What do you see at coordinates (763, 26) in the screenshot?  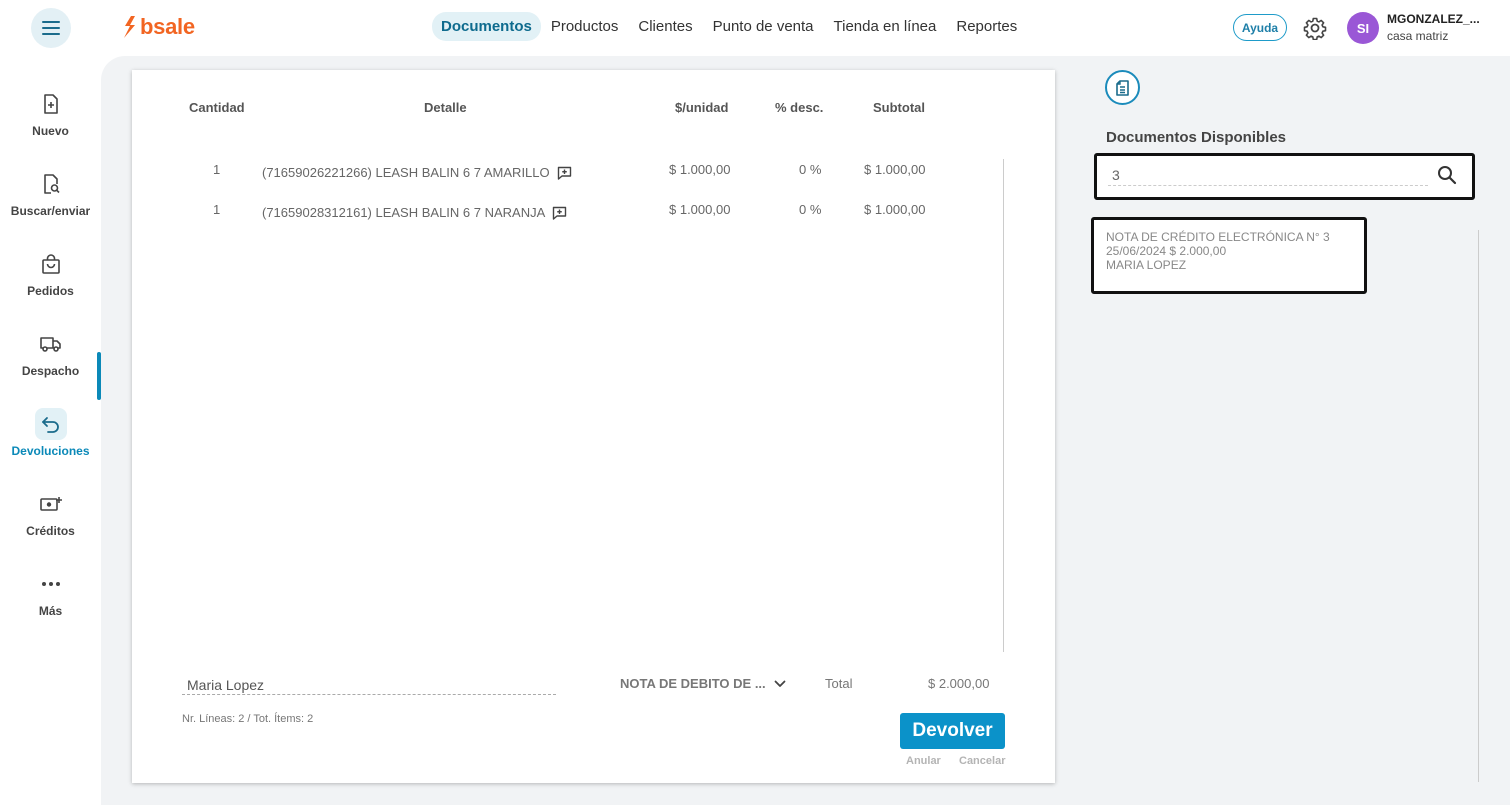 I see `nav-punto-de-venta: Punto de venta` at bounding box center [763, 26].